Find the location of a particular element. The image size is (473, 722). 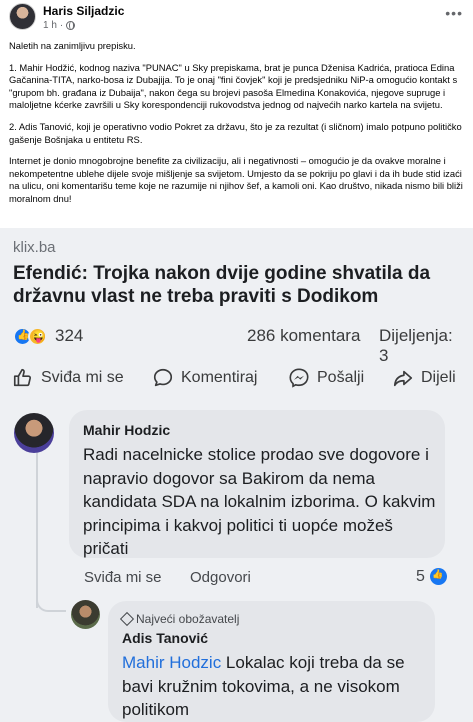

send-label: Pošalji is located at coordinates (341, 377).